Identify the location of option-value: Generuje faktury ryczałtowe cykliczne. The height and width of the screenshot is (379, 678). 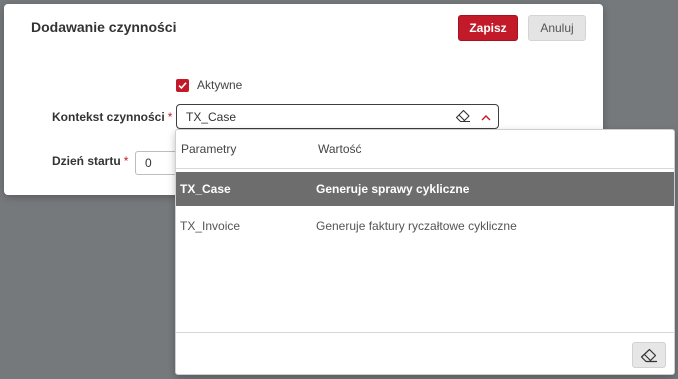
(416, 226).